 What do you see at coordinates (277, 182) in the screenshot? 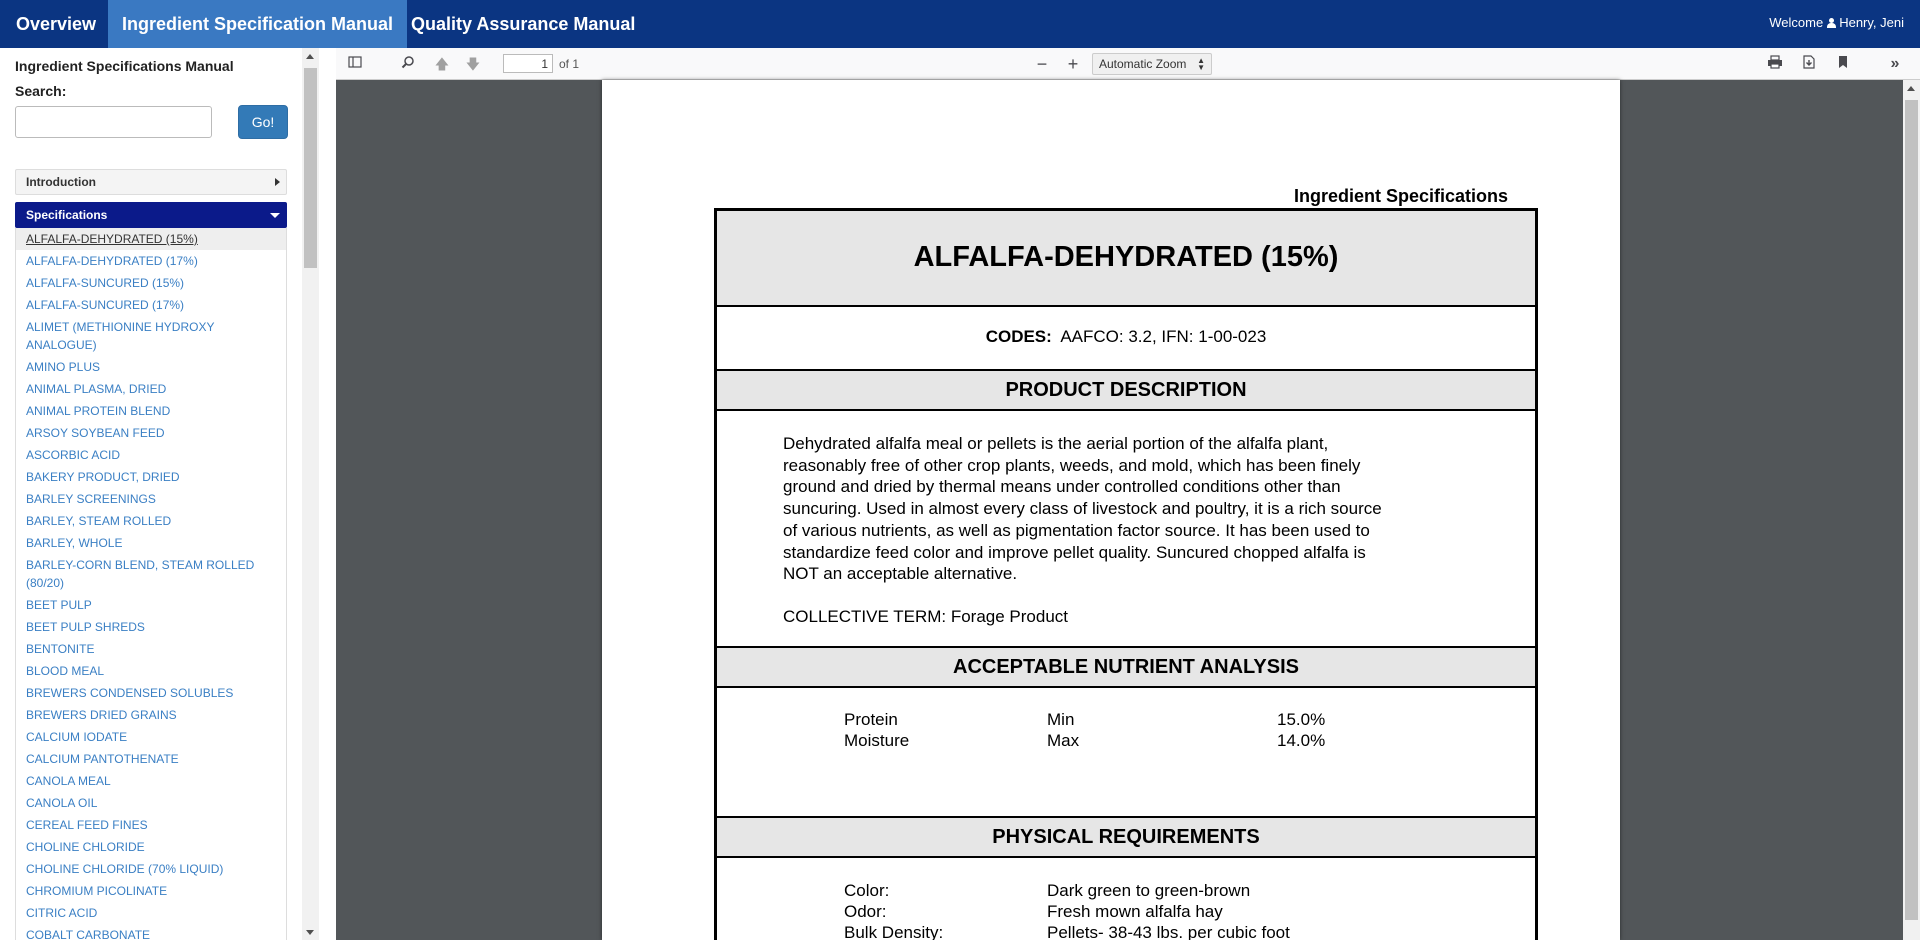
I see `caret-right-icon` at bounding box center [277, 182].